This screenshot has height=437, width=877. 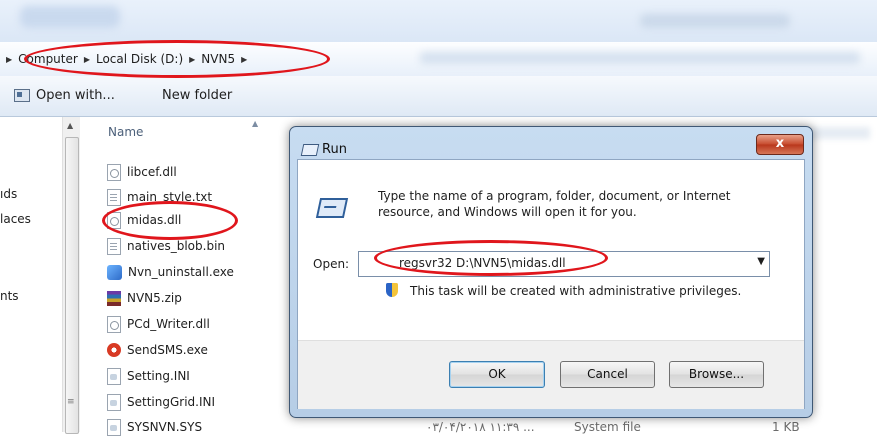 I want to click on file-name: main_style.txt, so click(x=170, y=197).